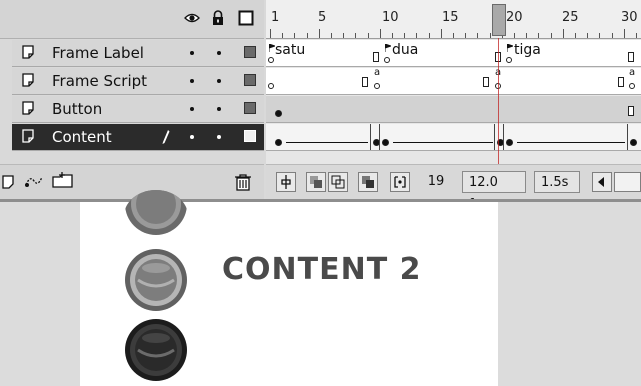 Image resolution: width=641 pixels, height=386 pixels. I want to click on frame-row-frame-script: a a a, so click(453, 81).